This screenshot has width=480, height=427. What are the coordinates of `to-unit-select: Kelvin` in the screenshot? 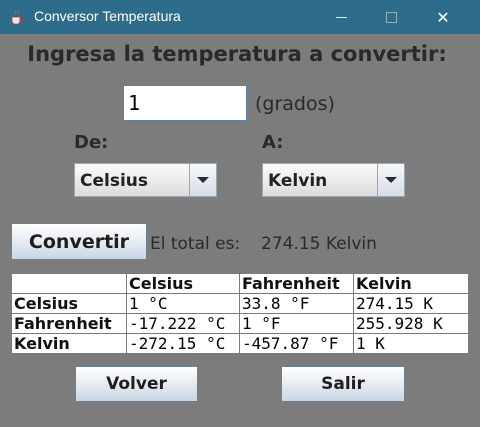 It's located at (333, 180).